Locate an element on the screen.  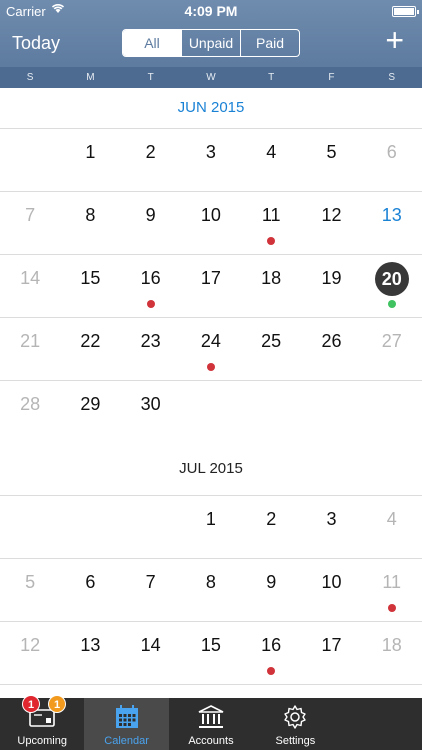
day-number: 22 is located at coordinates (90, 341).